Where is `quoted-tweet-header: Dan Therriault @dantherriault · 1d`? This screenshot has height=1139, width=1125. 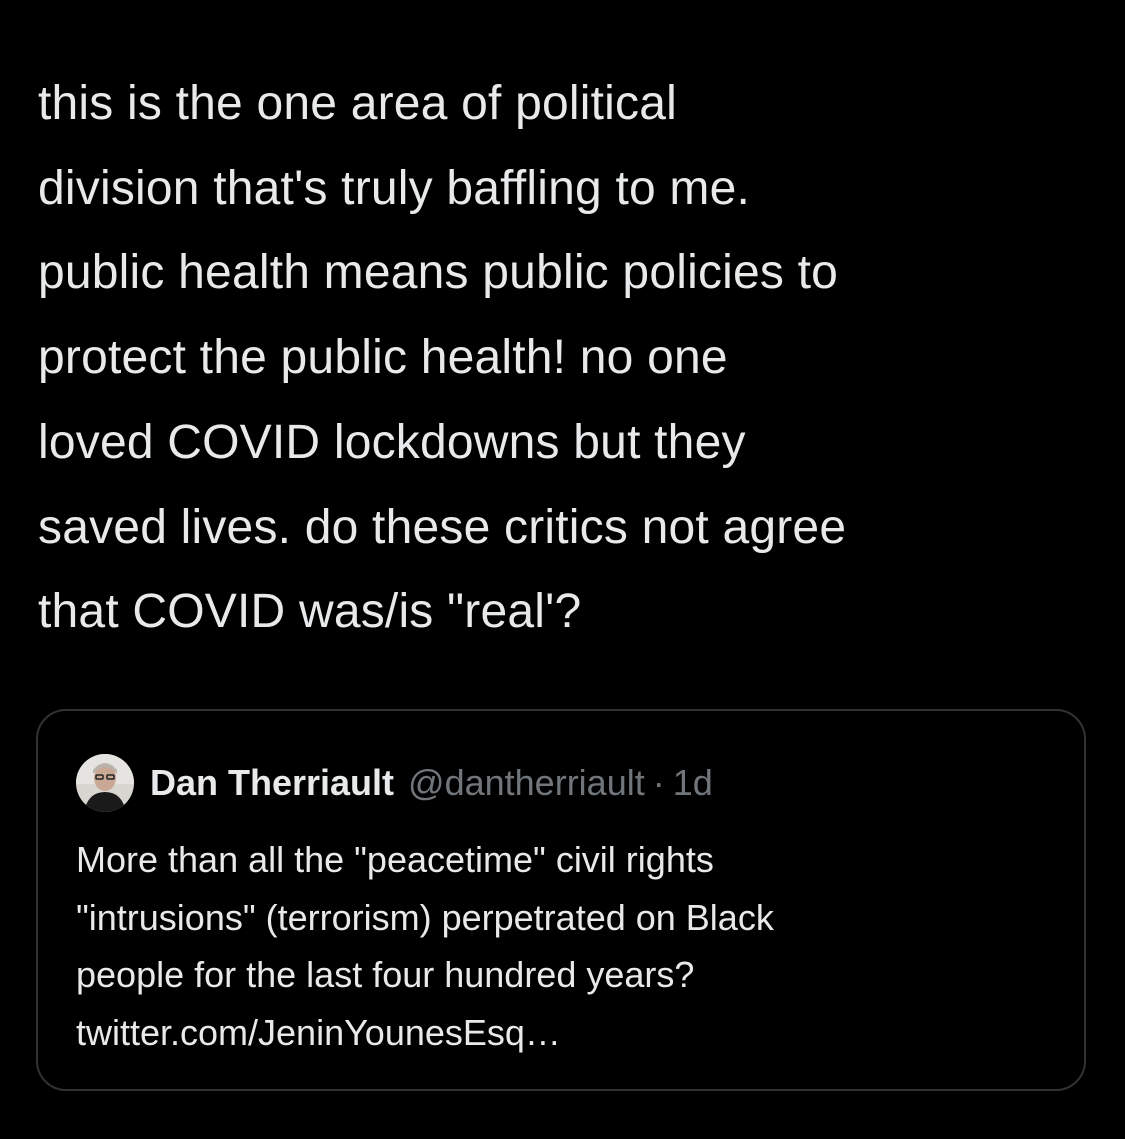 quoted-tweet-header: Dan Therriault @dantherriault · 1d is located at coordinates (394, 783).